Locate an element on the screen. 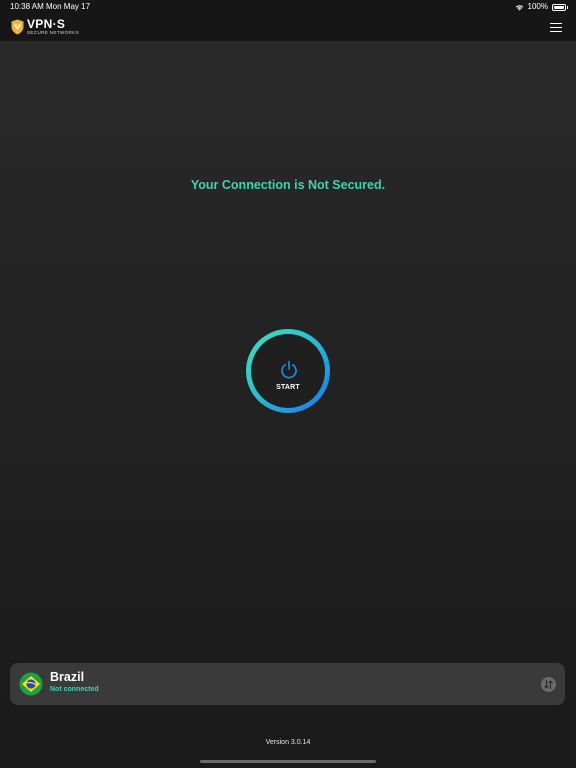 Image resolution: width=576 pixels, height=768 pixels. power-button-label: START is located at coordinates (288, 387).